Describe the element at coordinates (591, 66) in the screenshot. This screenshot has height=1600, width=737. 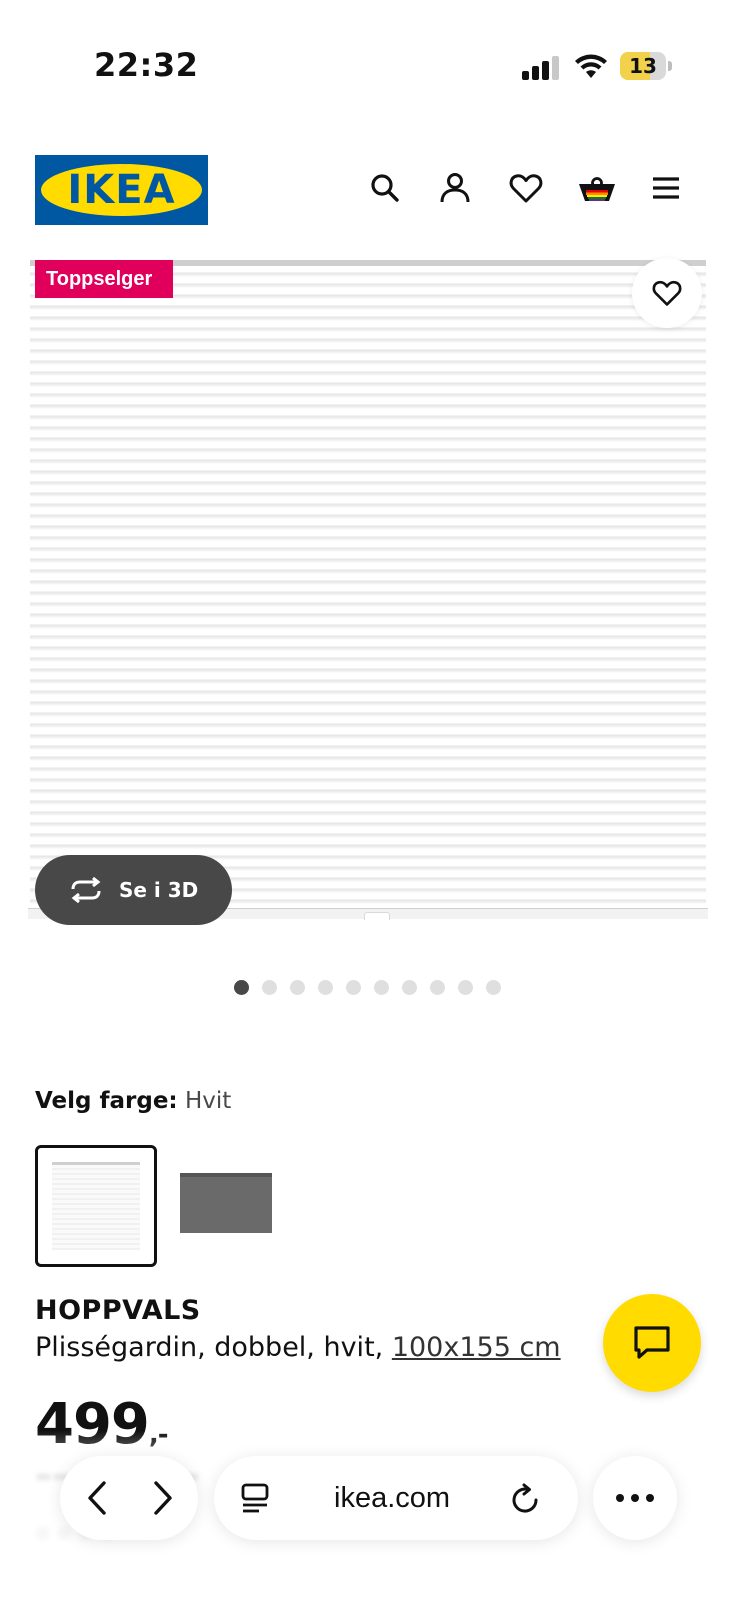
I see `wifi-icon` at that location.